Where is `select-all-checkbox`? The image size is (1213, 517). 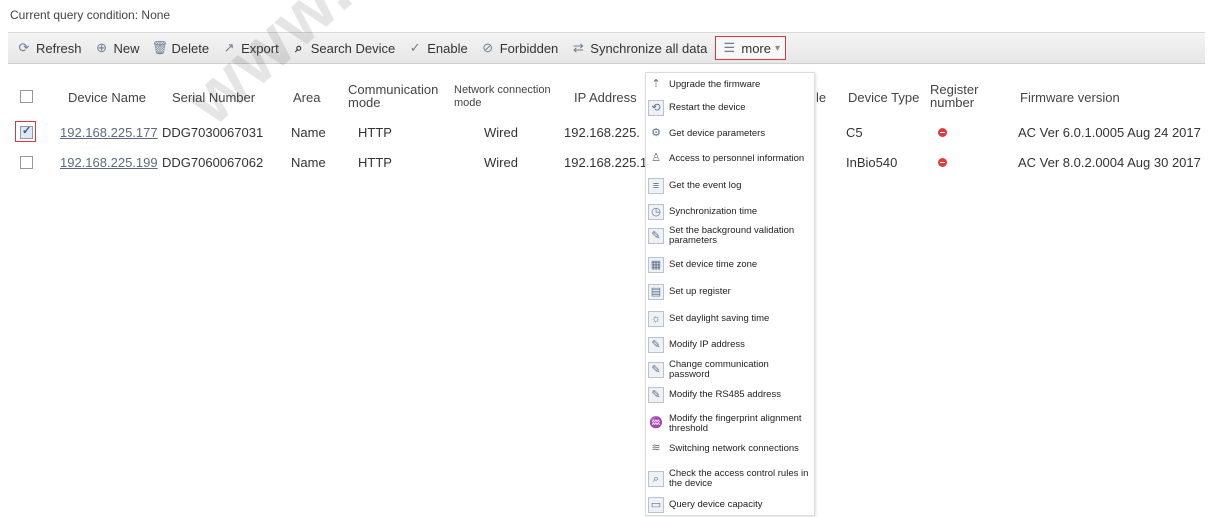
select-all-checkbox is located at coordinates (26, 96).